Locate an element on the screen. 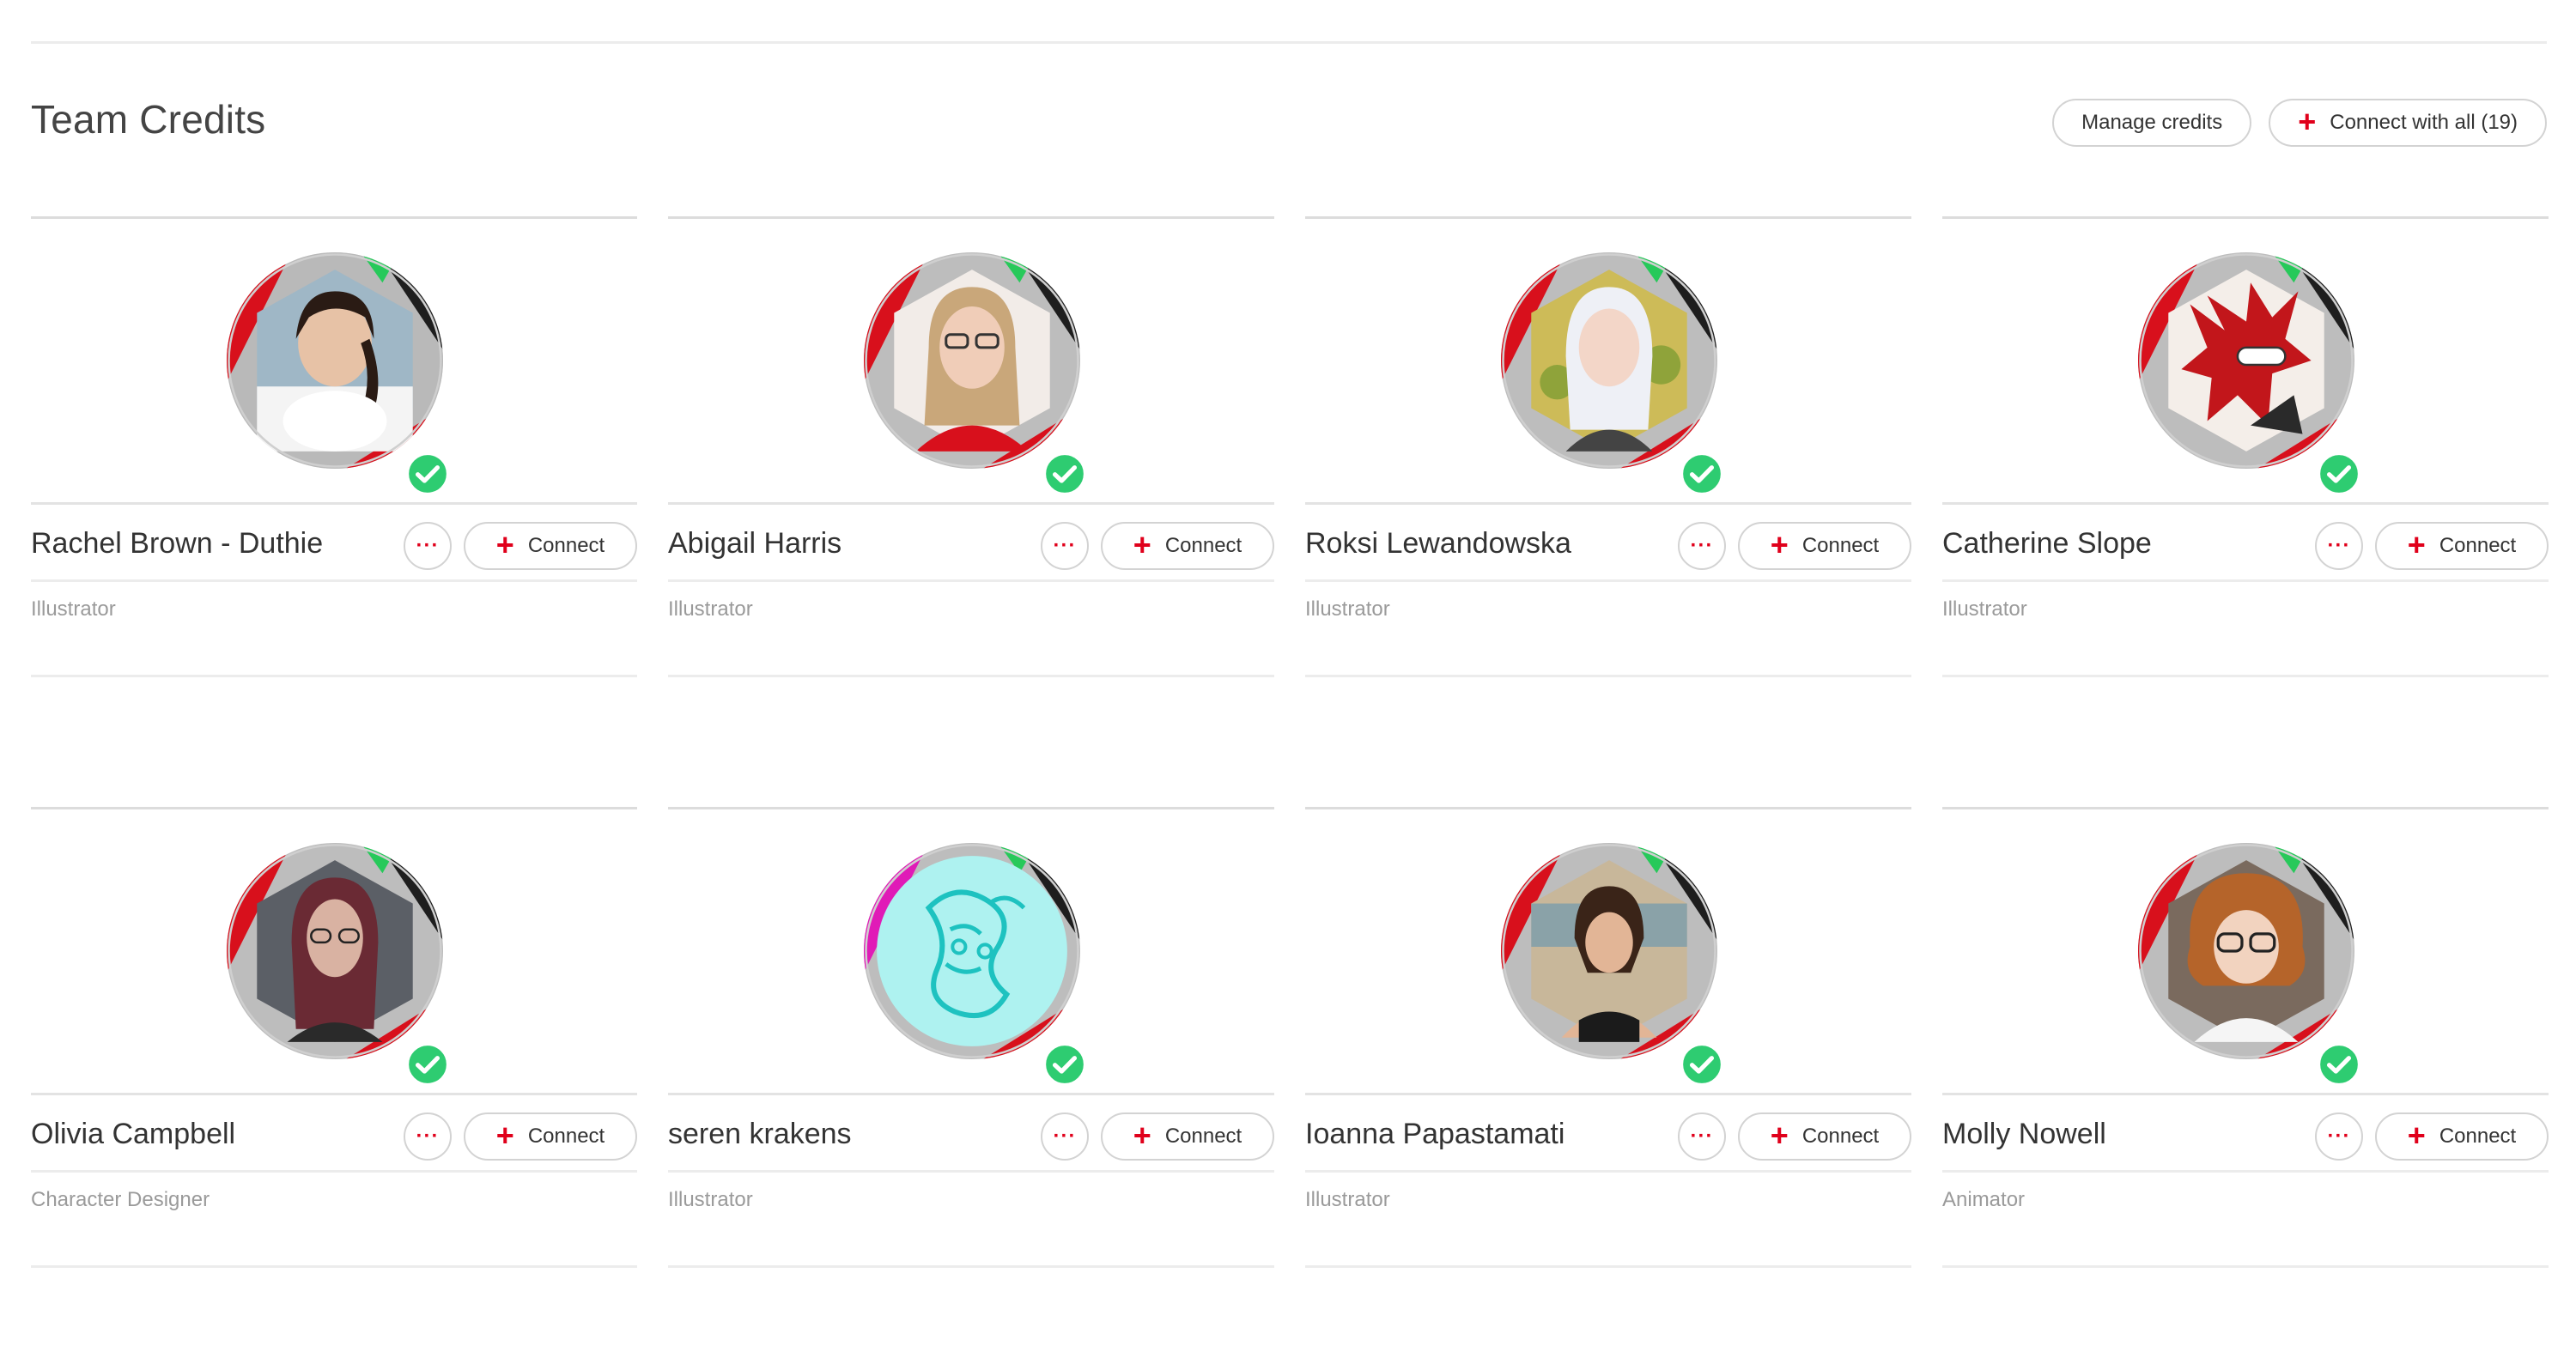 The height and width of the screenshot is (1370, 2576). connect-with-all-button: + Connect with all (19) is located at coordinates (2408, 123).